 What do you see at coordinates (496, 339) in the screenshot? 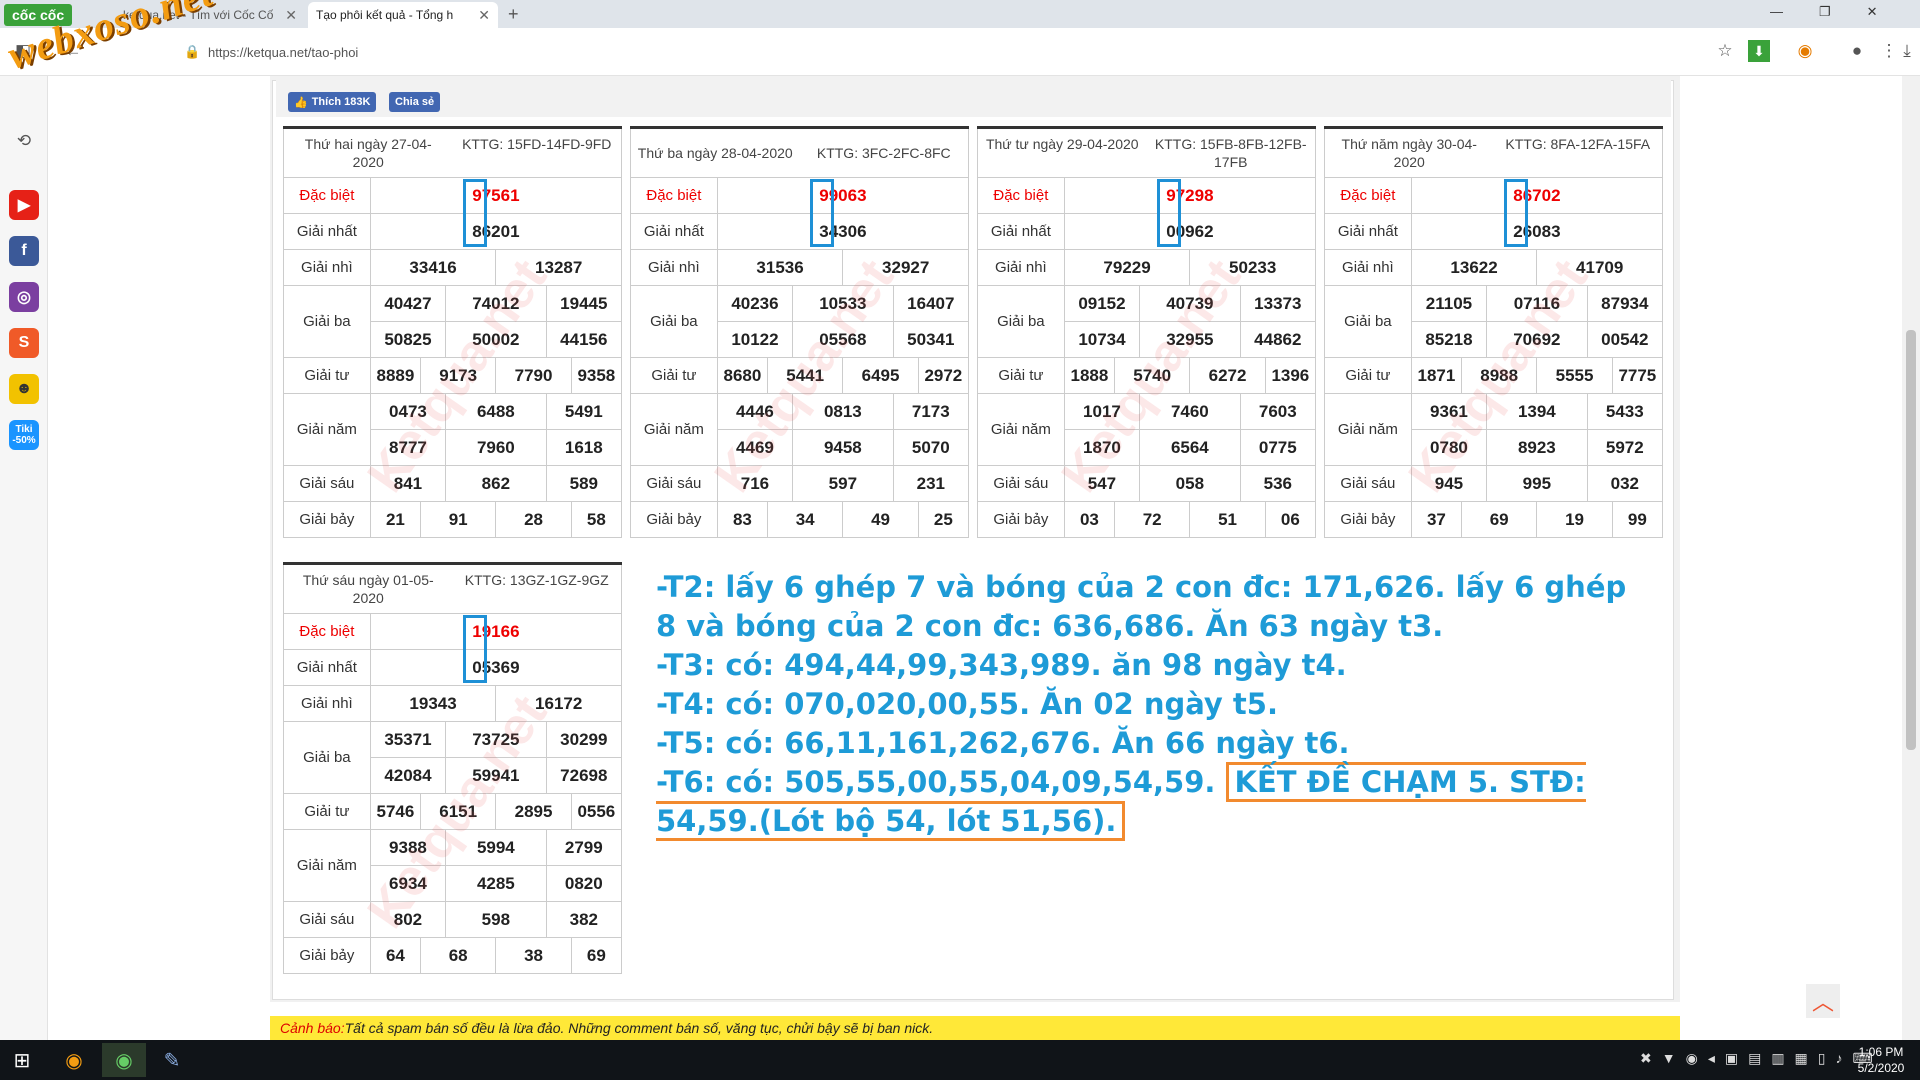
I see `prize-number: 50002` at bounding box center [496, 339].